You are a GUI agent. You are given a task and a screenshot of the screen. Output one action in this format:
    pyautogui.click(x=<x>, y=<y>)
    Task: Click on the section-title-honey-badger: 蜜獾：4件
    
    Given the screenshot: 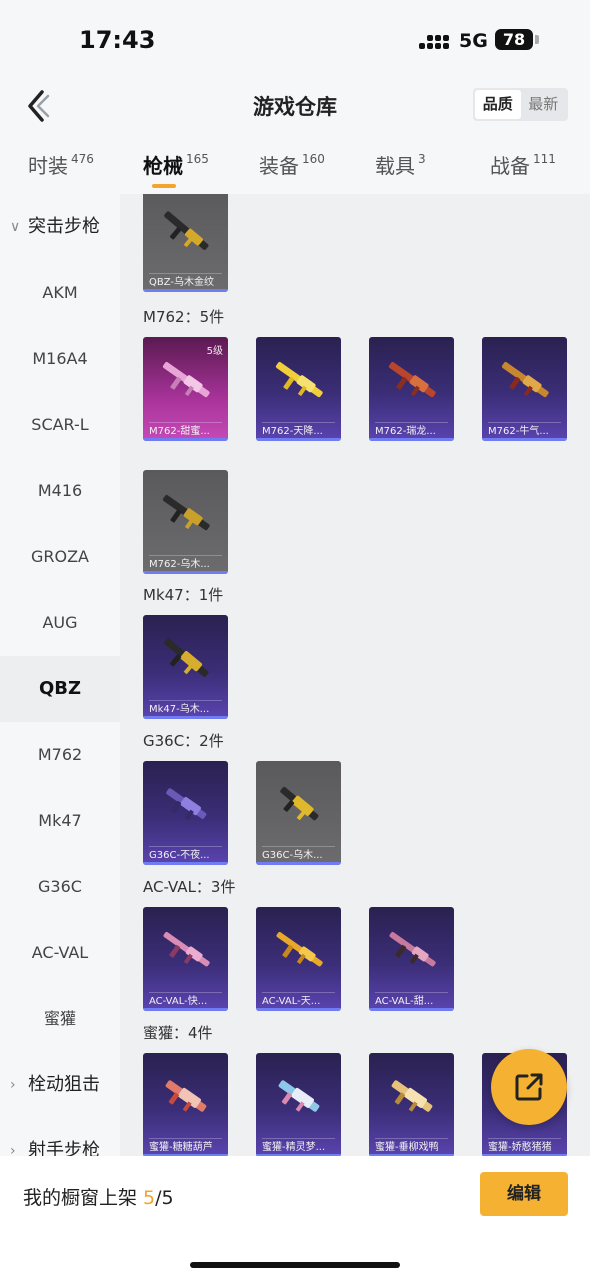 What is the action you would take?
    pyautogui.click(x=178, y=1033)
    